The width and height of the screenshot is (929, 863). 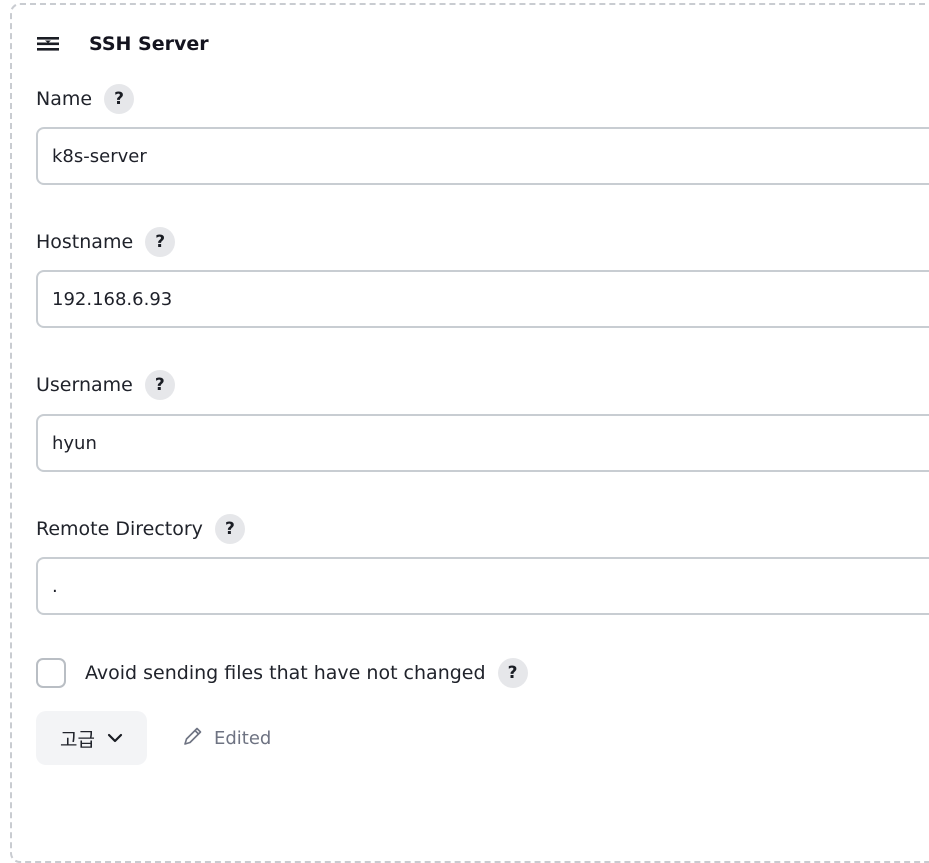 What do you see at coordinates (193, 738) in the screenshot?
I see `pencil-icon` at bounding box center [193, 738].